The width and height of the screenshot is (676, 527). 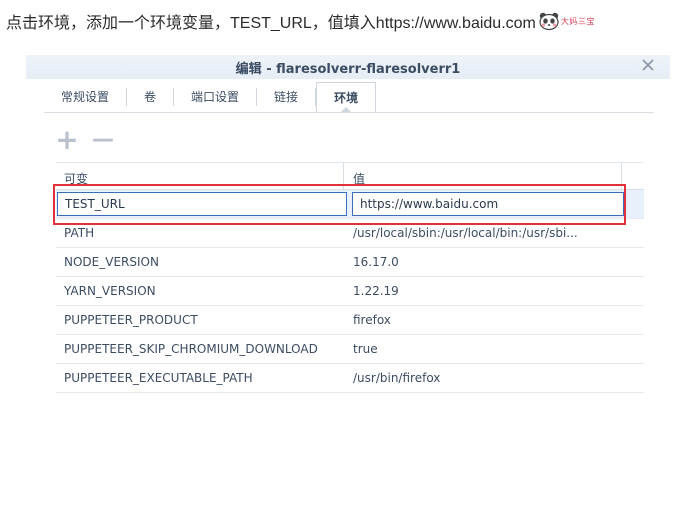 What do you see at coordinates (131, 320) in the screenshot?
I see `variable-key: PUPPETEER_PRODUCT` at bounding box center [131, 320].